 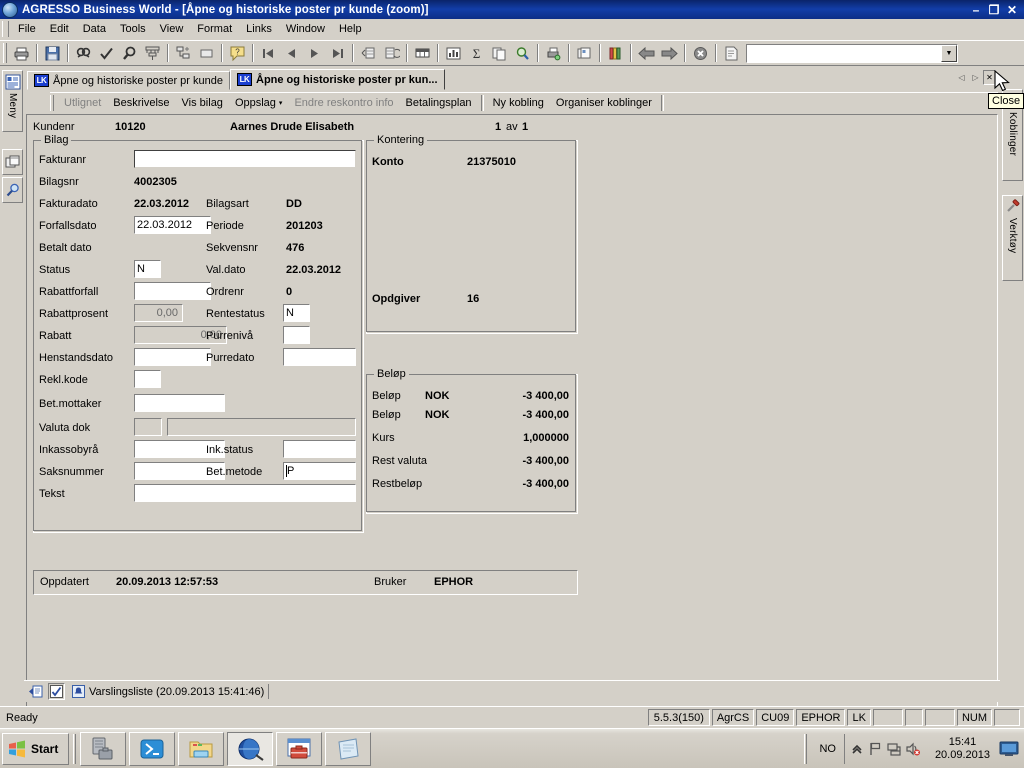 I want to click on last-record-icon, so click(x=337, y=53).